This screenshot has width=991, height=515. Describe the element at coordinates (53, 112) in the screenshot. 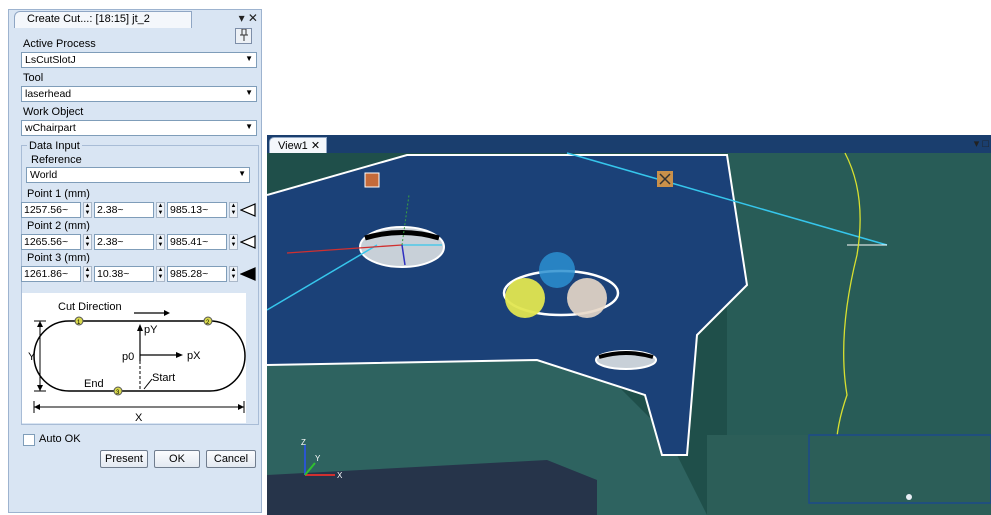

I see `work-object-label: Work Object` at that location.